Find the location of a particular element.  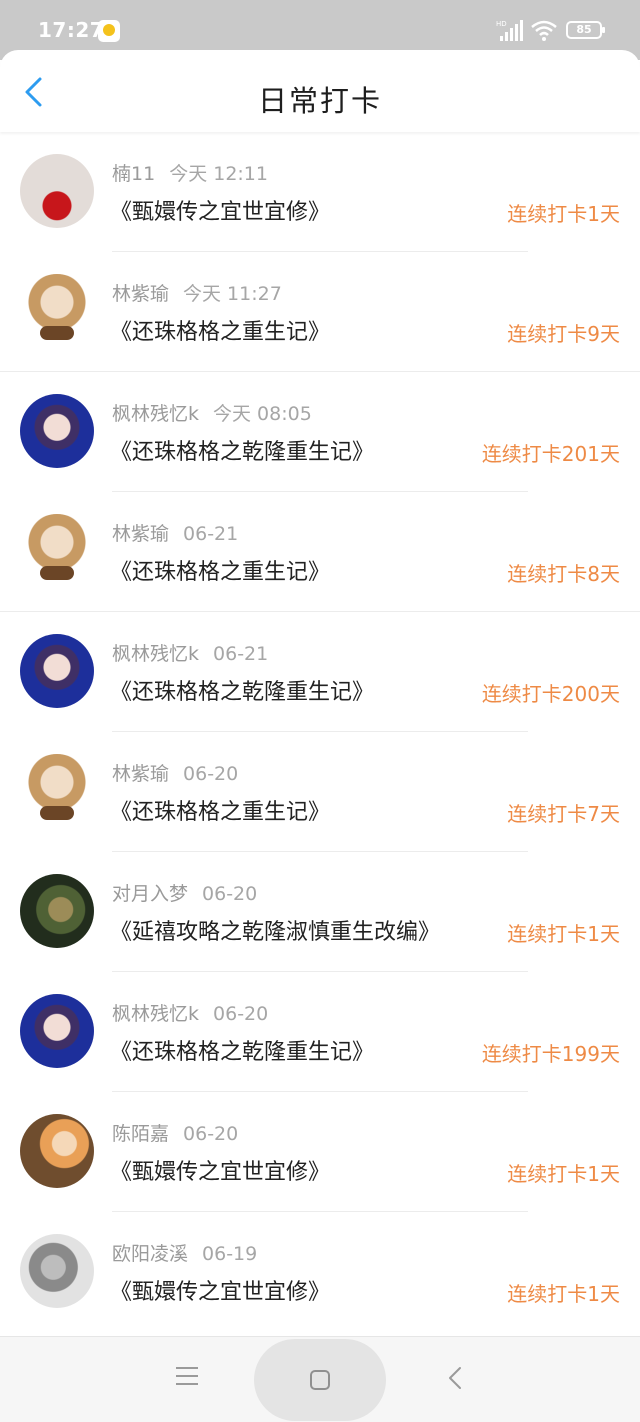

streak-badge: 连续打卡201天 is located at coordinates (550, 454).